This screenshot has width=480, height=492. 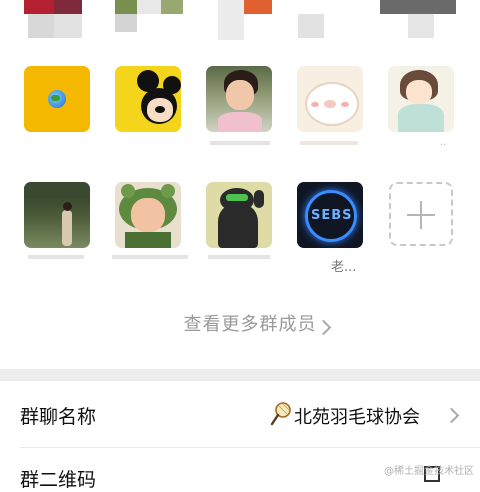 What do you see at coordinates (58, 417) in the screenshot?
I see `group-name-label: 群聊名称` at bounding box center [58, 417].